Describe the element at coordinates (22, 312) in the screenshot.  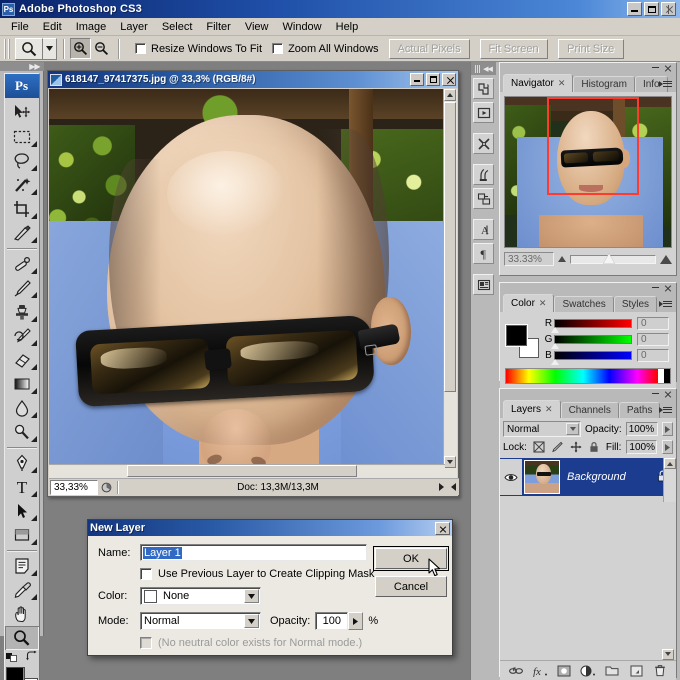
I see `clone-stamp-tool` at that location.